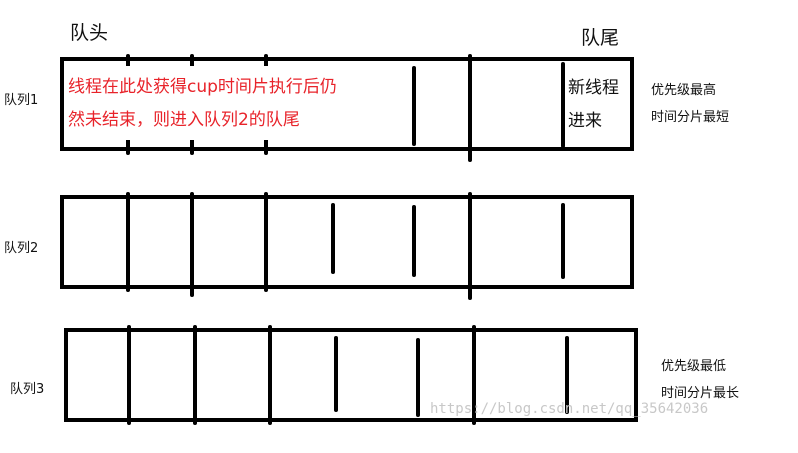  Describe the element at coordinates (585, 121) in the screenshot. I see `new-thread-line2: 进来` at that location.